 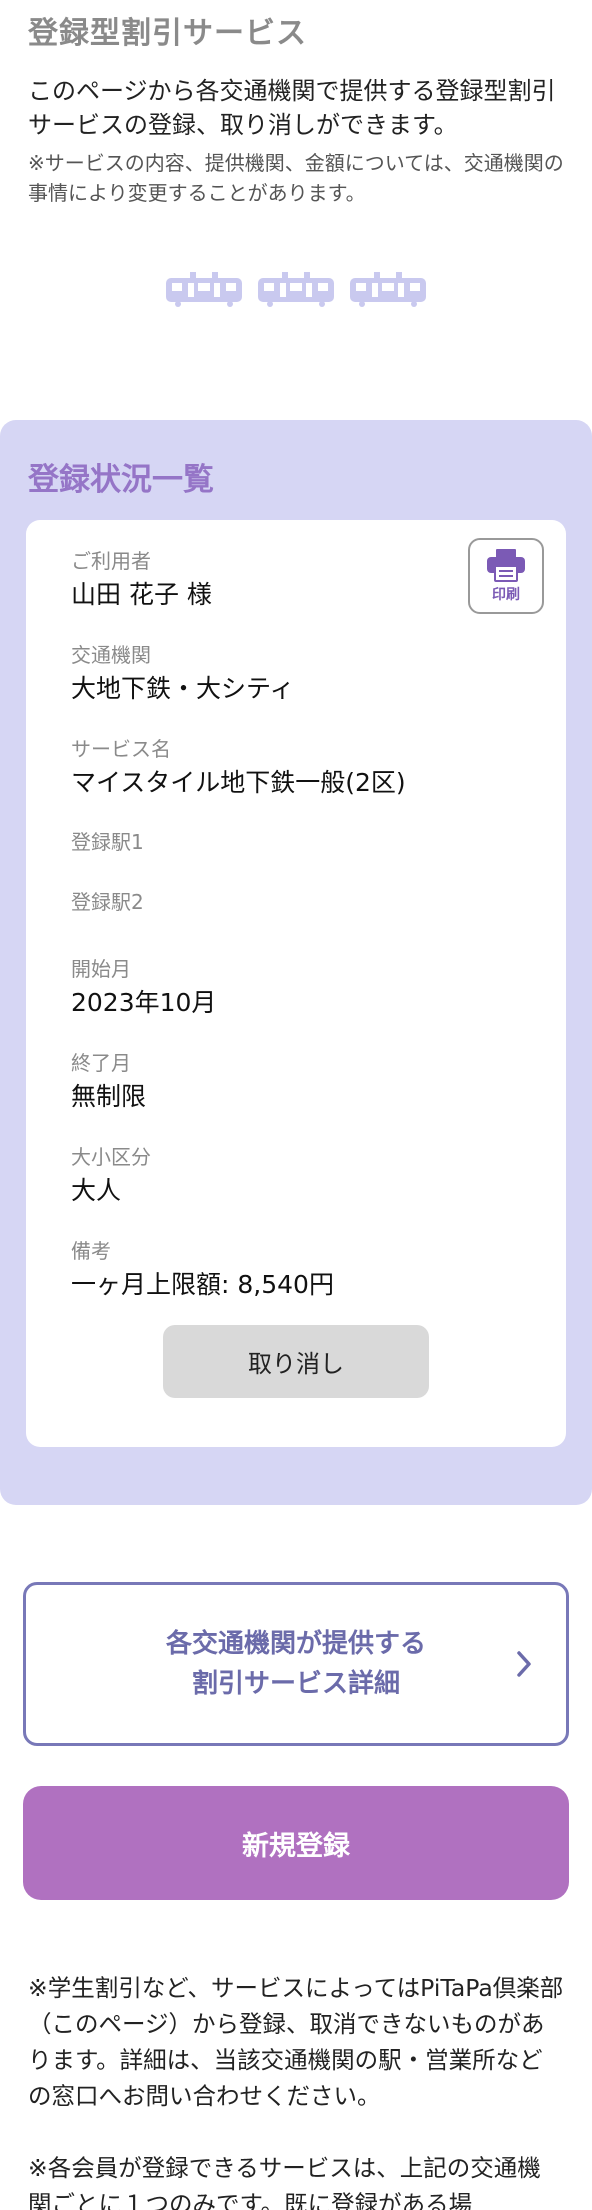 What do you see at coordinates (101, 1063) in the screenshot?
I see `field-label: 終了月` at bounding box center [101, 1063].